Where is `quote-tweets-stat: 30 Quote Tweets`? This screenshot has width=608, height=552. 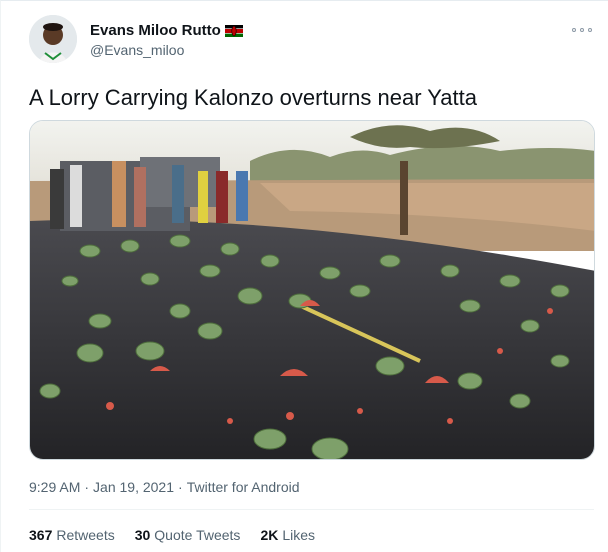
quote-tweets-stat: 30 Quote Tweets is located at coordinates (188, 535).